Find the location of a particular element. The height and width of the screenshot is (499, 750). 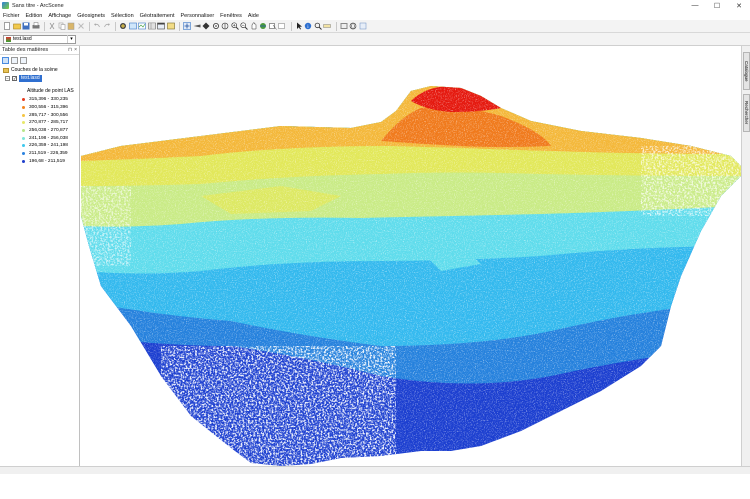

save-icon is located at coordinates (26, 26).